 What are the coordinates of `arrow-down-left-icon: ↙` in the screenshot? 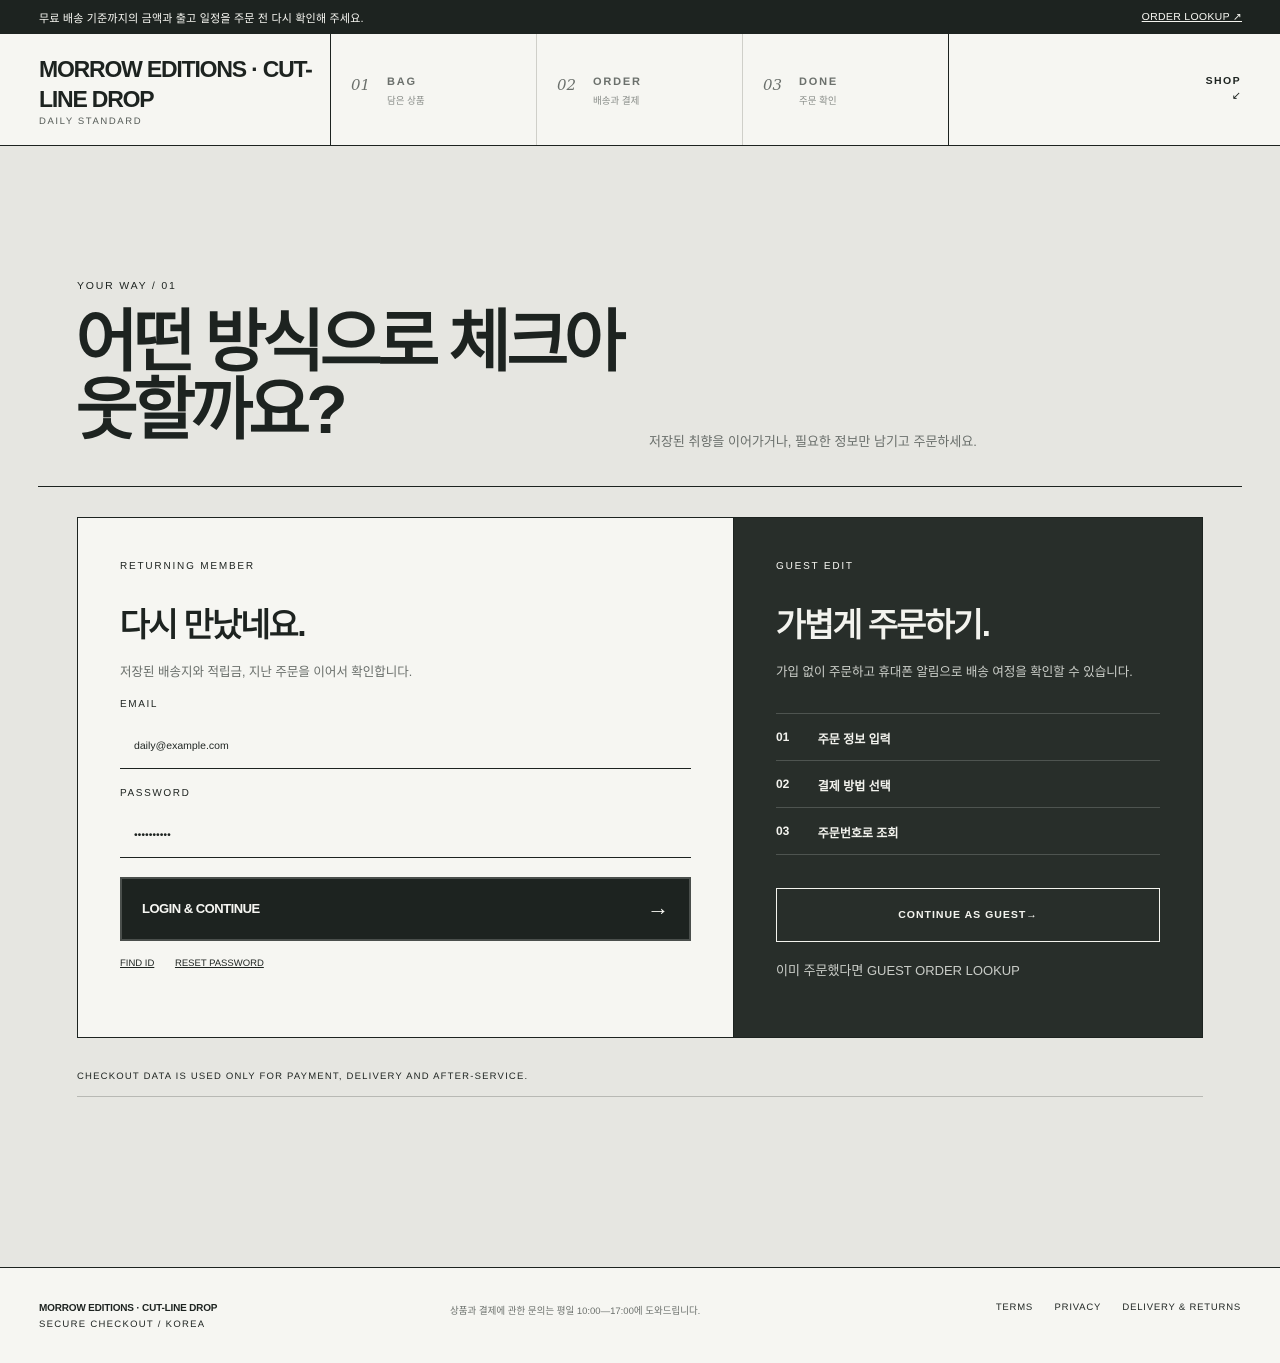 It's located at (1236, 96).